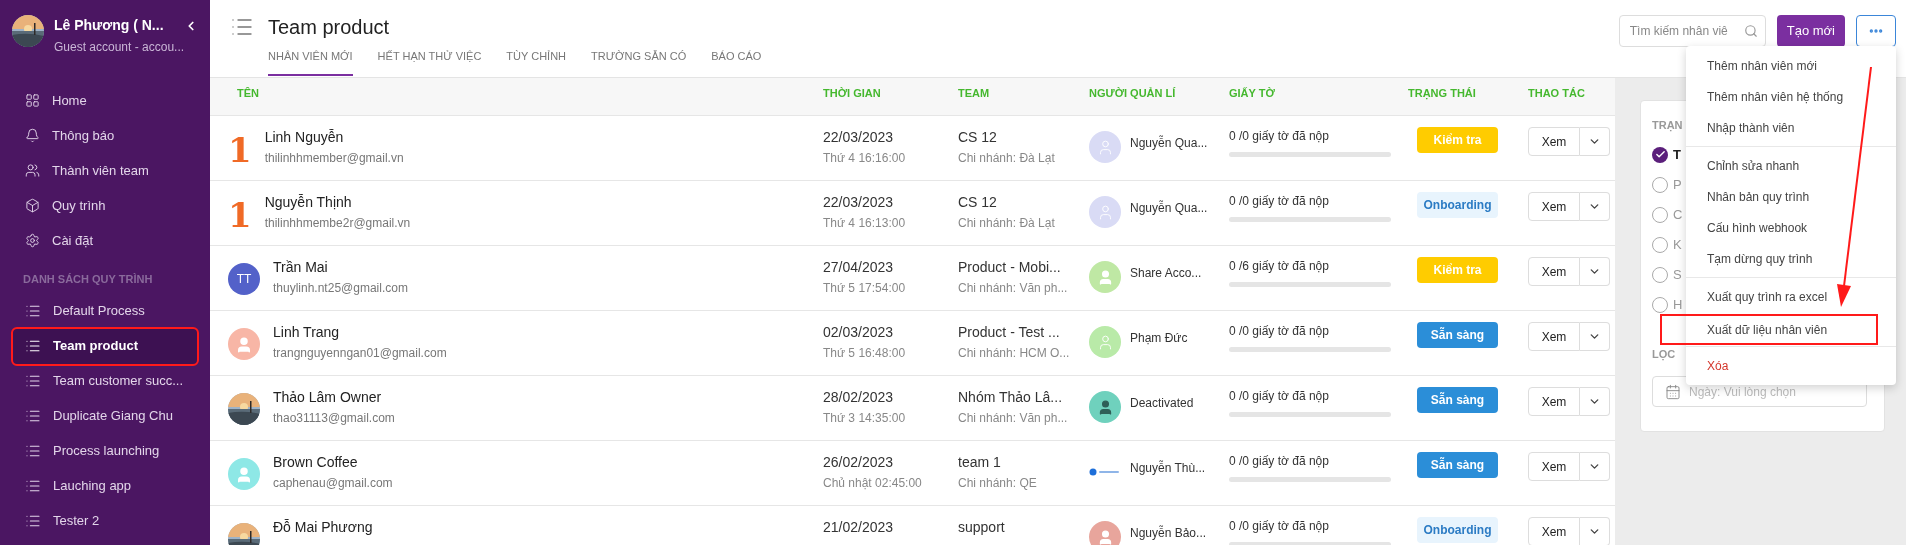  I want to click on branch-cell-text: Chi nhánh: Đà Lạt, so click(1007, 223).